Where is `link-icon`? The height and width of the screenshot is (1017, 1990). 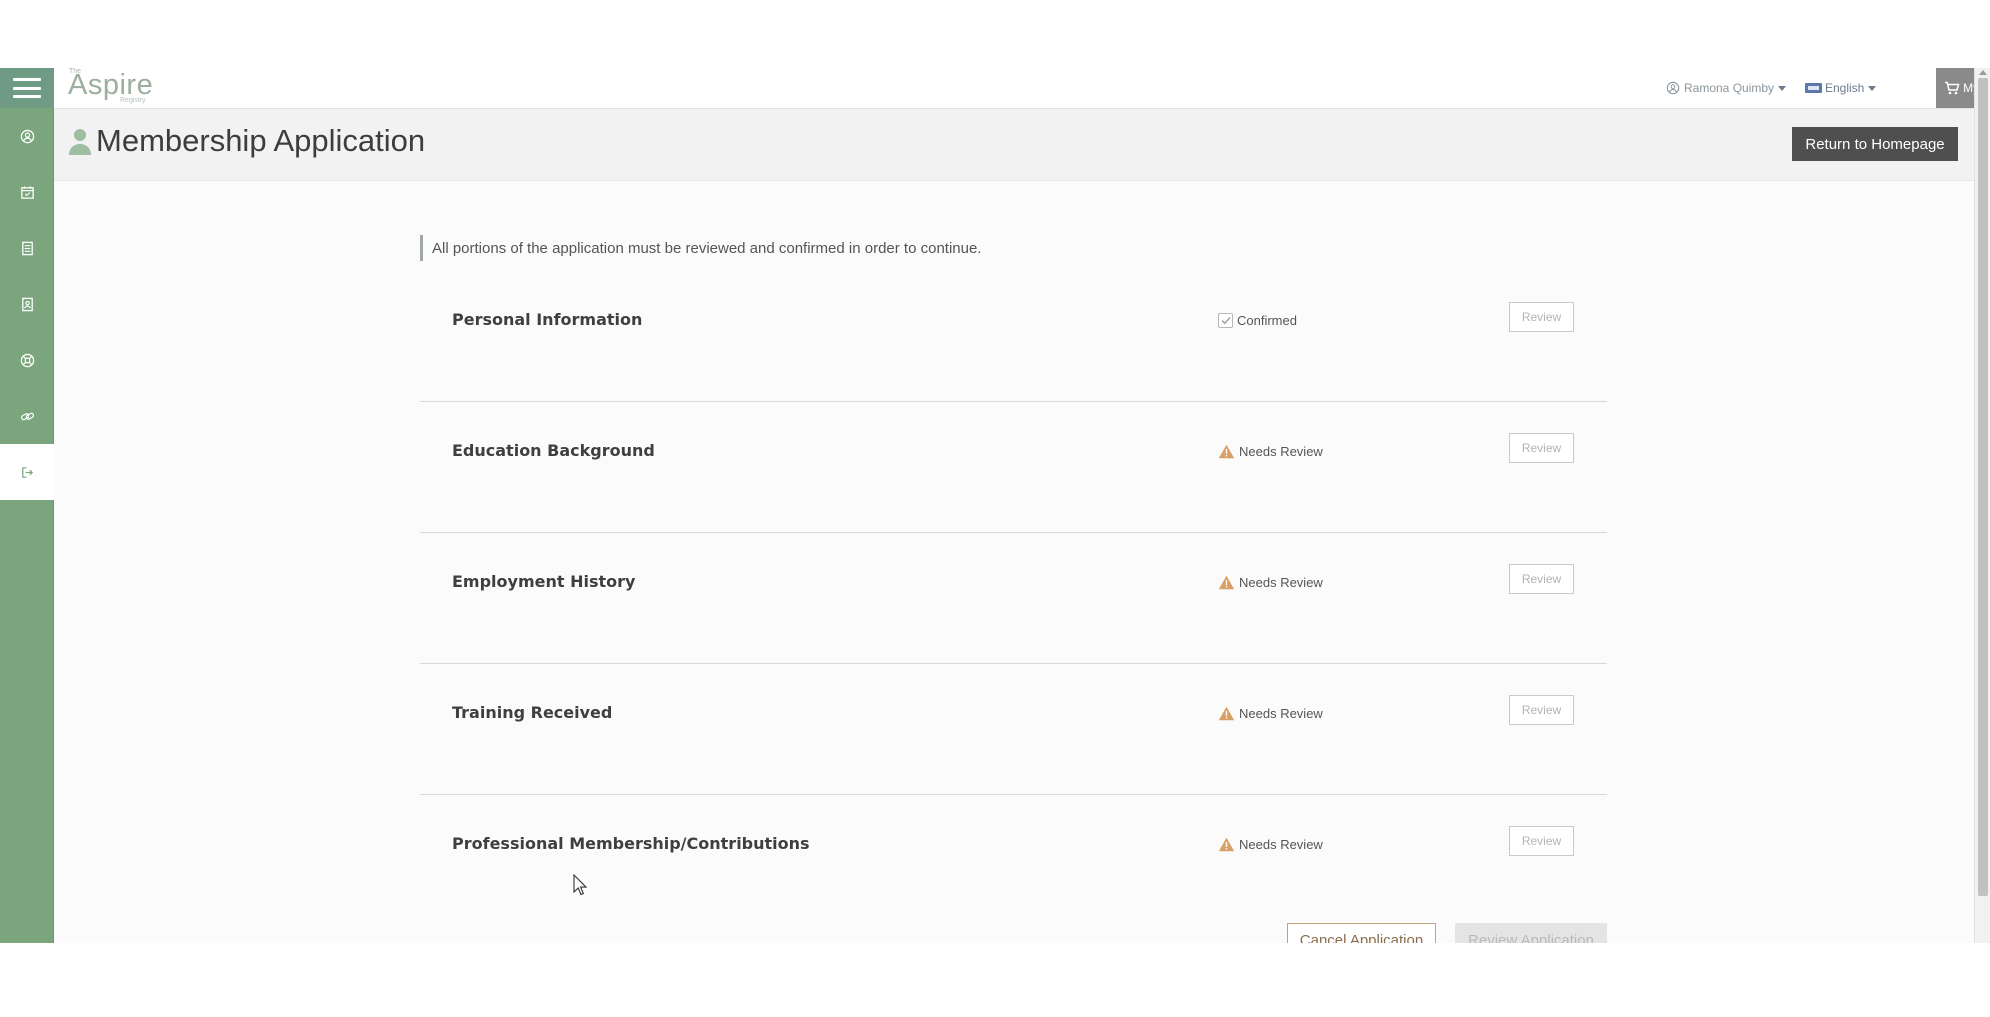
link-icon is located at coordinates (27, 416).